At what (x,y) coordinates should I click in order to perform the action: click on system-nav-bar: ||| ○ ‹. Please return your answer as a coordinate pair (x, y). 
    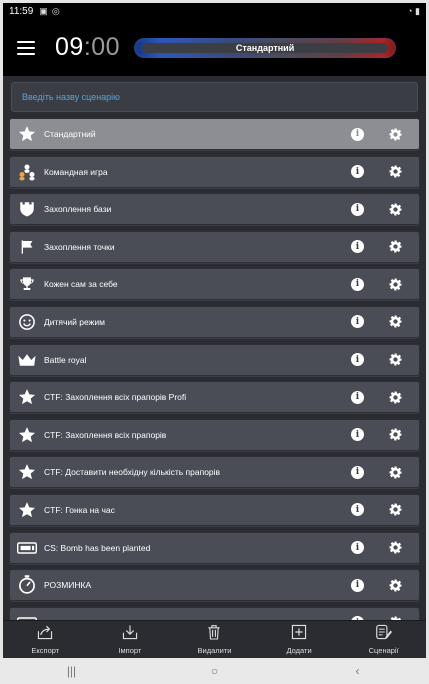
    Looking at the image, I should click on (214, 671).